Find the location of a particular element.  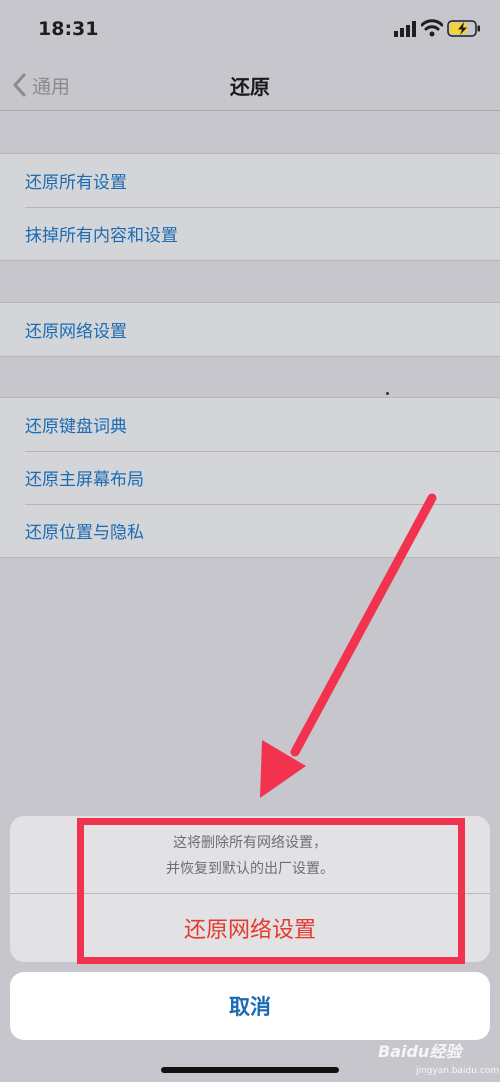

watermark-url: jingyan.baidu.com is located at coordinates (458, 1071).